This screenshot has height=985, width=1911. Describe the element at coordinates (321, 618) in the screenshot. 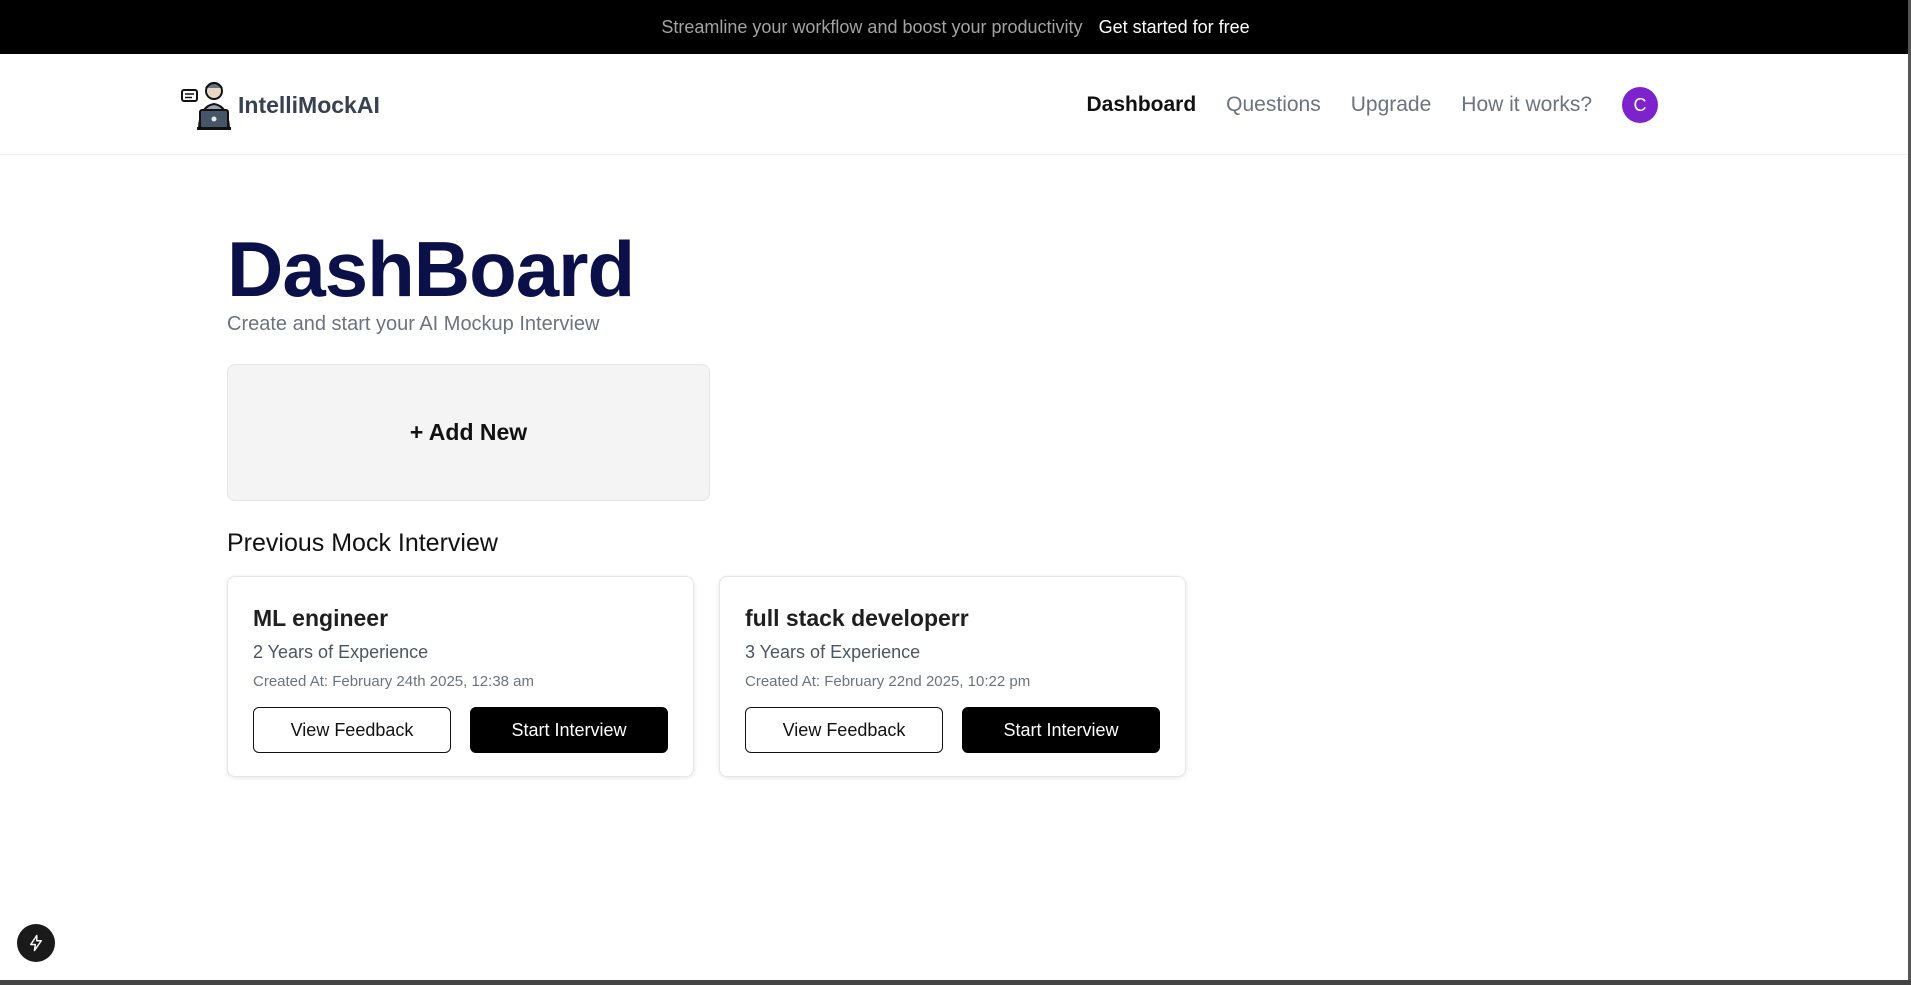

I see `interview-role: ML engineer` at that location.